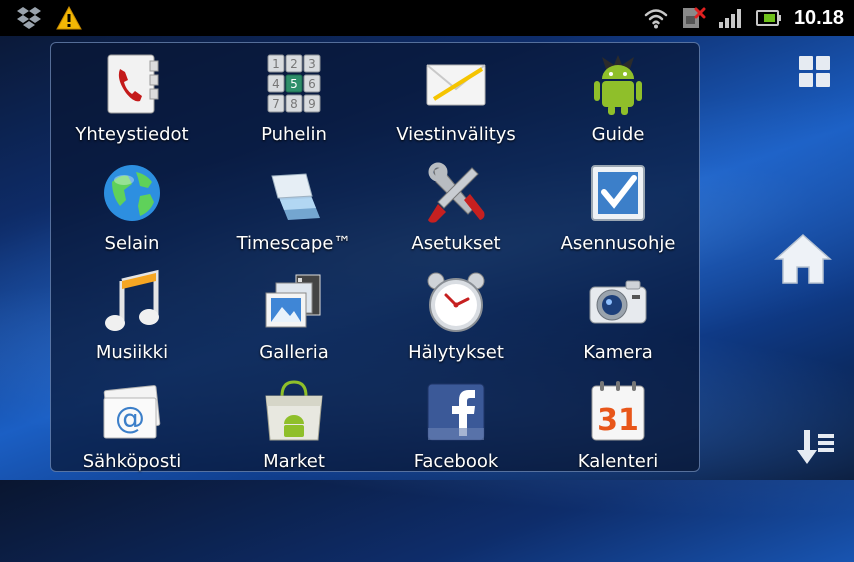 The image size is (854, 562). Describe the element at coordinates (618, 352) in the screenshot. I see `app-label: Kamera` at that location.